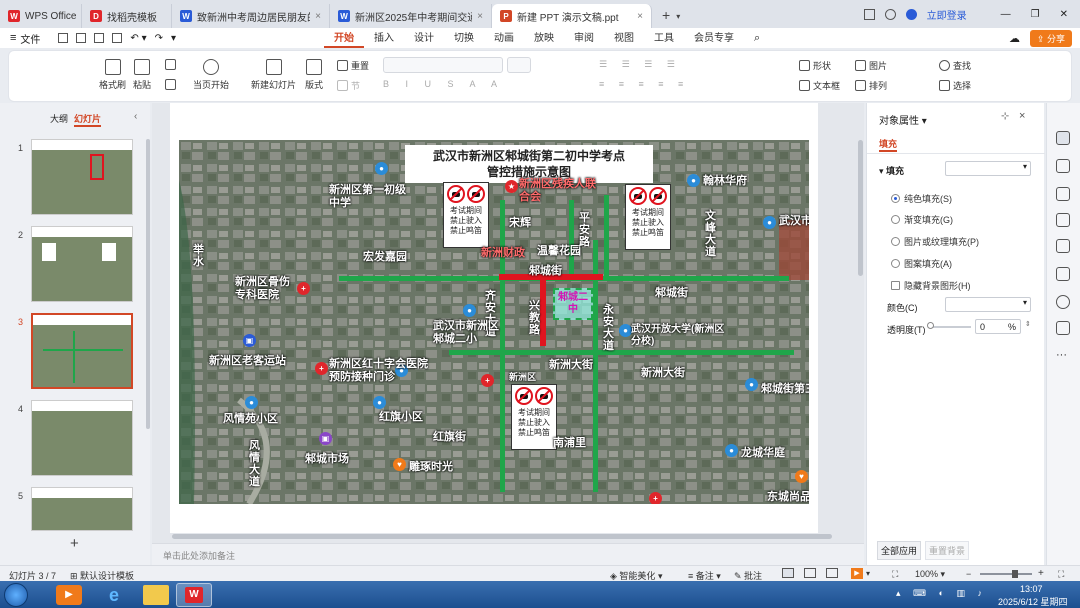  I want to click on cube-icon, so click(890, 14).